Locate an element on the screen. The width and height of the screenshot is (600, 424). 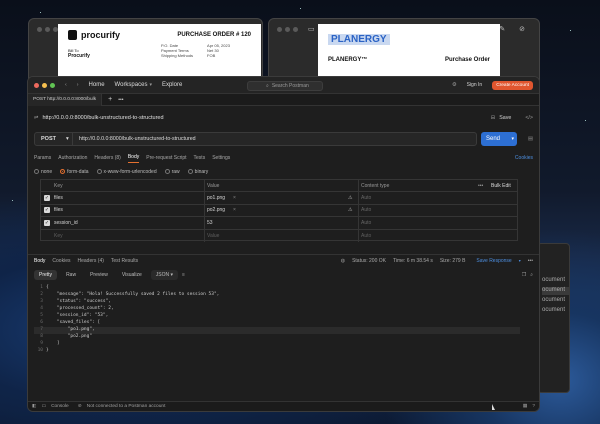
save-response-button: Save Response is located at coordinates (493, 261).